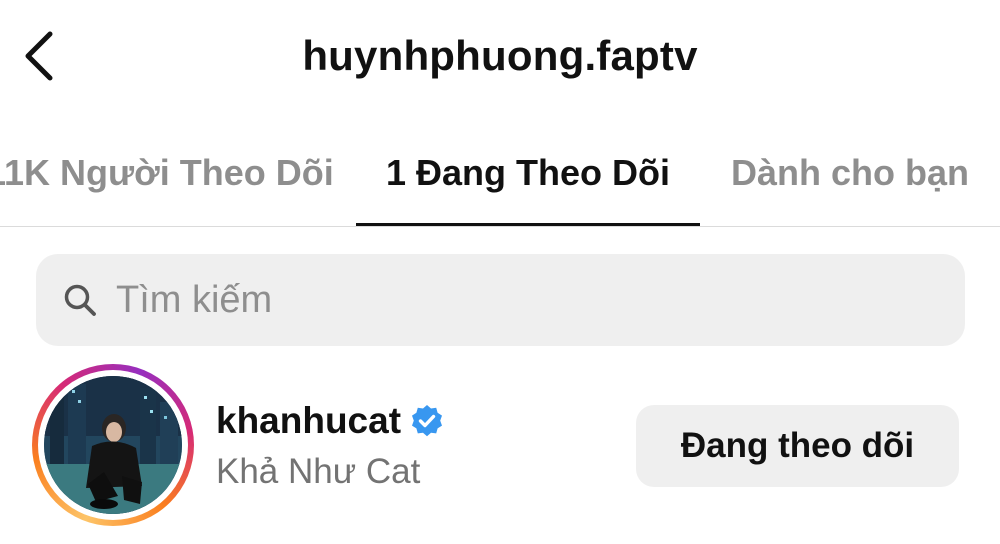 The image size is (1000, 544). Describe the element at coordinates (427, 421) in the screenshot. I see `verified-badge-icon` at that location.